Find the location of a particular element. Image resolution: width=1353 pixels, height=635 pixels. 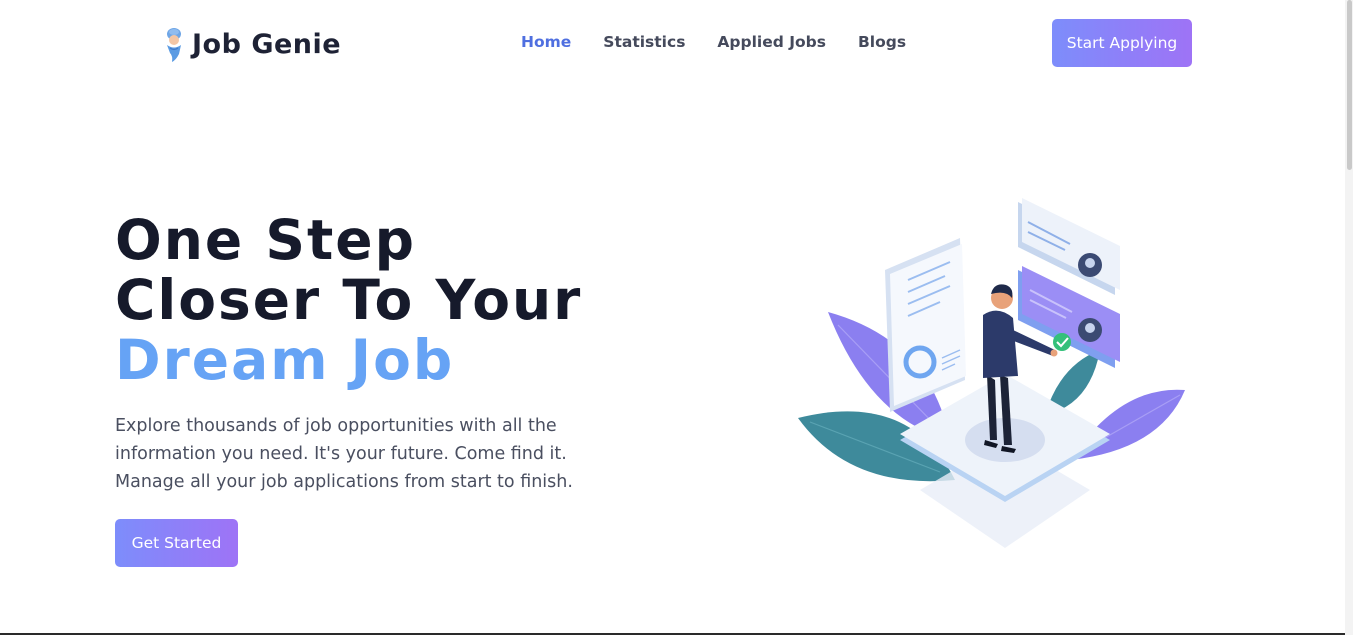

nav-item-blogs: Blogs is located at coordinates (882, 42).